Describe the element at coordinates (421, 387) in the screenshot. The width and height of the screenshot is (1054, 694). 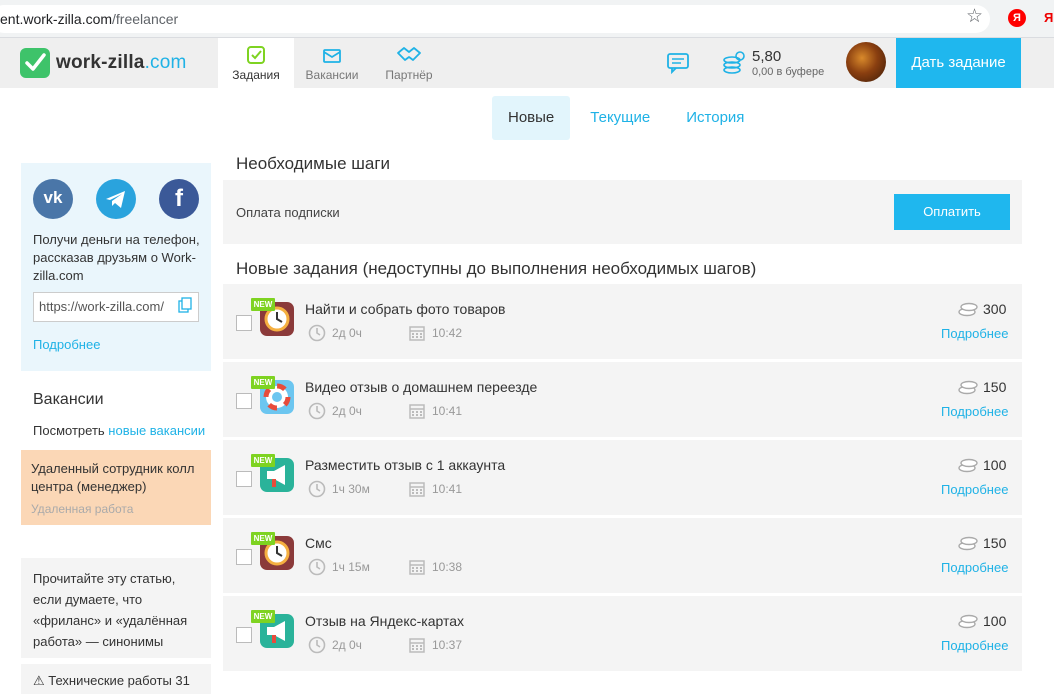
I see `task-name: Видео отзыв о домашнем переезде` at that location.